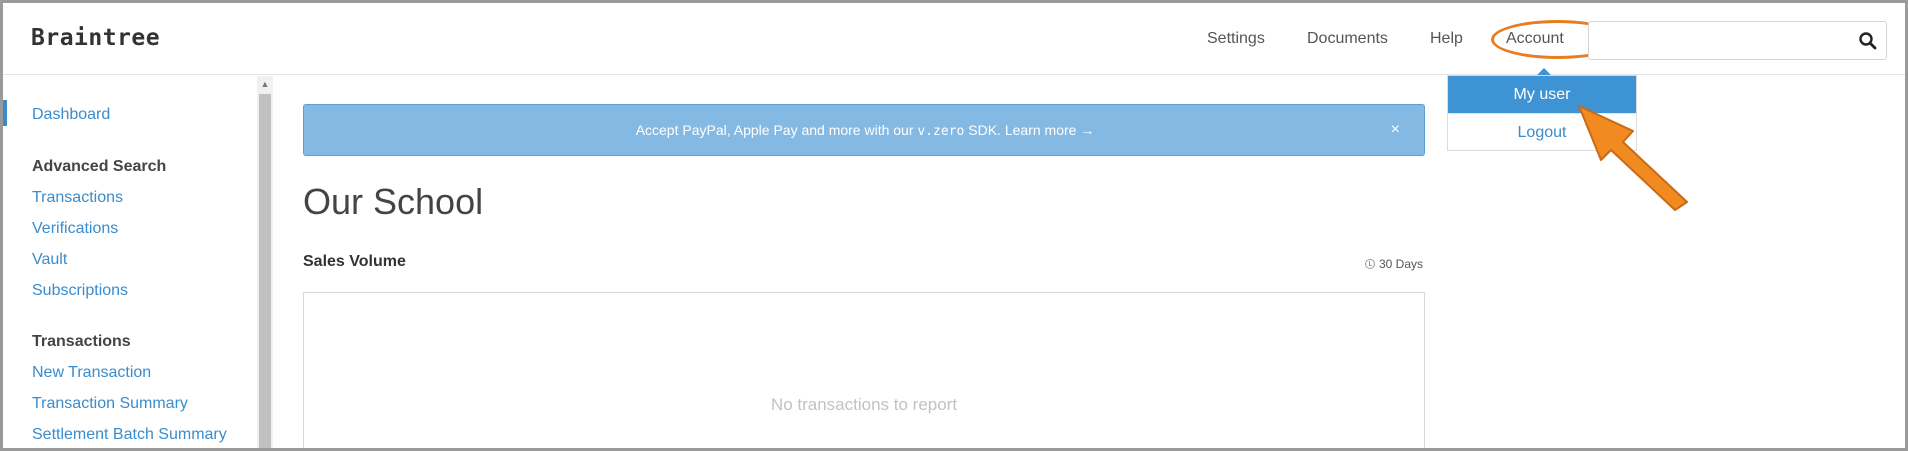 This screenshot has height=451, width=1908. I want to click on page-title: Our School, so click(393, 201).